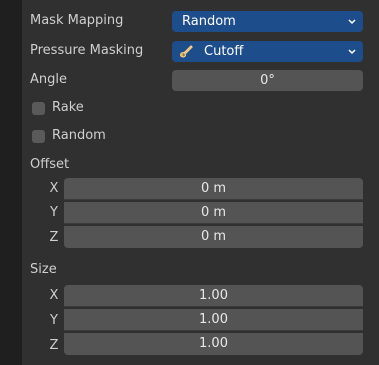  Describe the element at coordinates (54, 320) in the screenshot. I see `size-y-axis-label: Y` at that location.